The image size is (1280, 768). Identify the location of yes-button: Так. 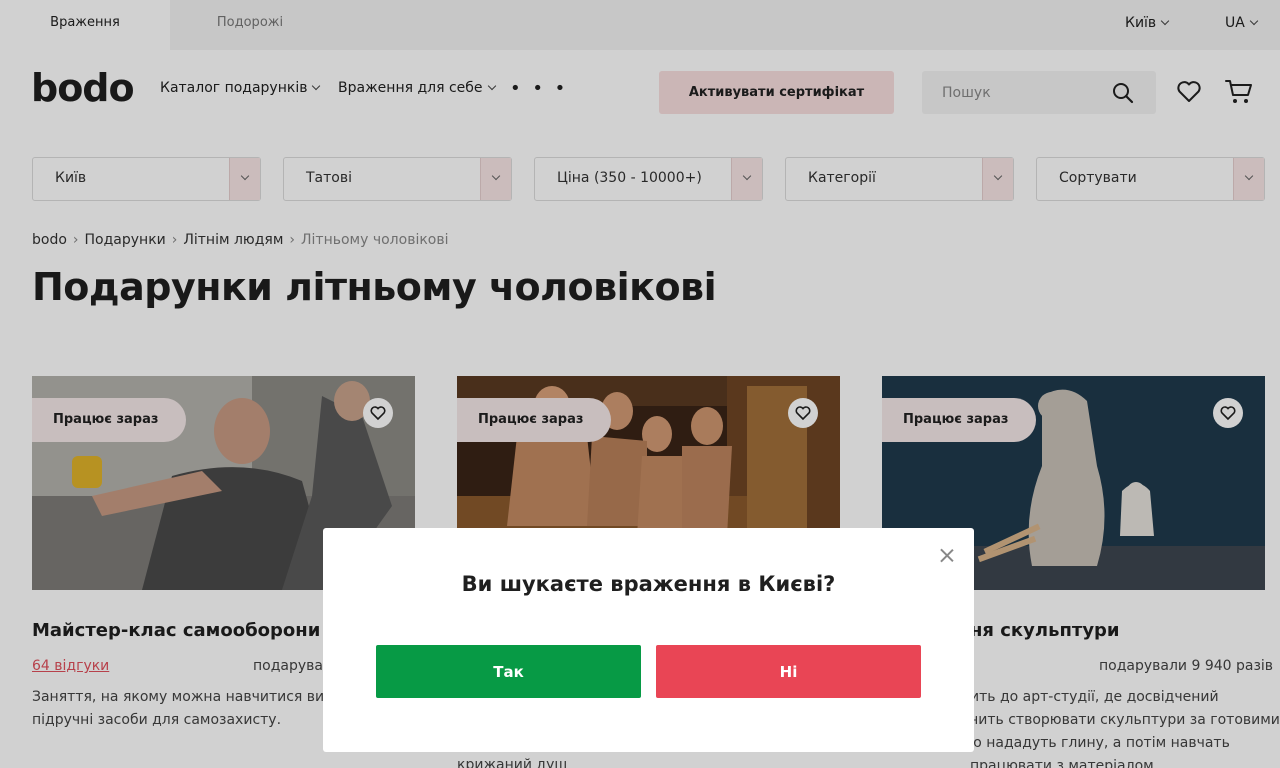
(508, 671).